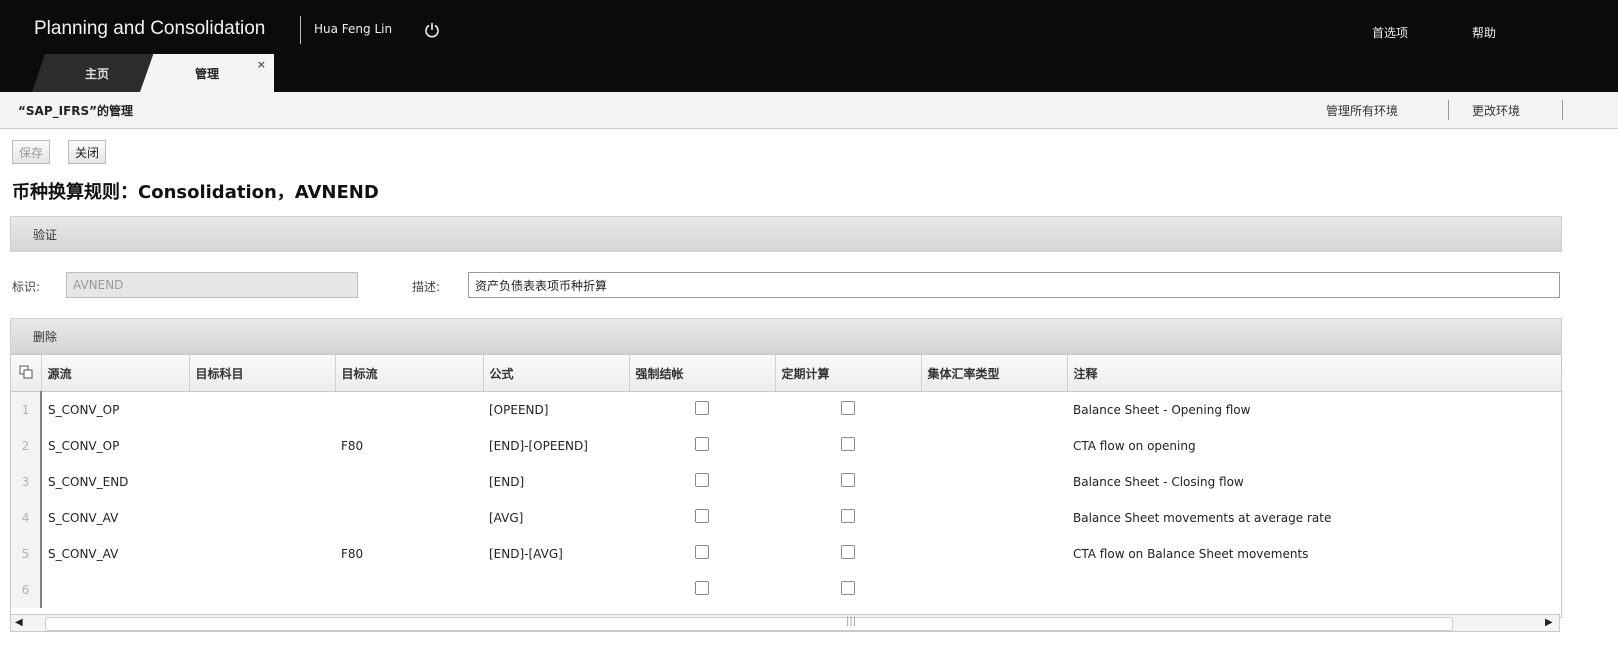  I want to click on app-title: Planning and Consolidation, so click(150, 28).